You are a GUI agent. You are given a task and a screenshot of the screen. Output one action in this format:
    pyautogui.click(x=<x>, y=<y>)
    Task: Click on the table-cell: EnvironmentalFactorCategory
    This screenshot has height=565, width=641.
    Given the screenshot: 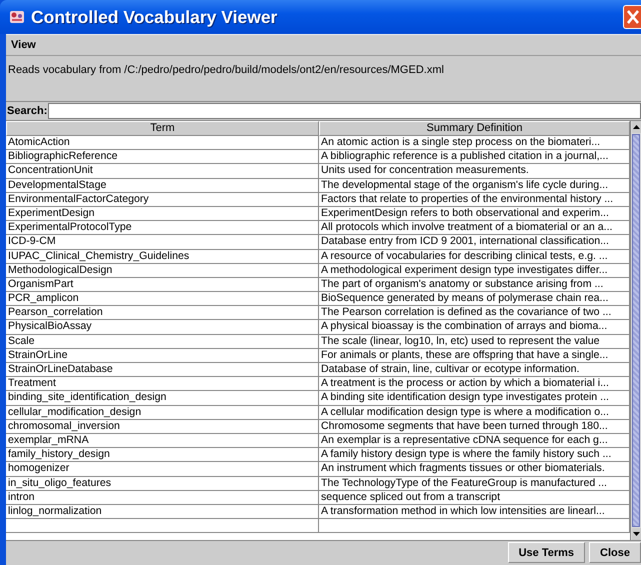 What is the action you would take?
    pyautogui.click(x=162, y=199)
    